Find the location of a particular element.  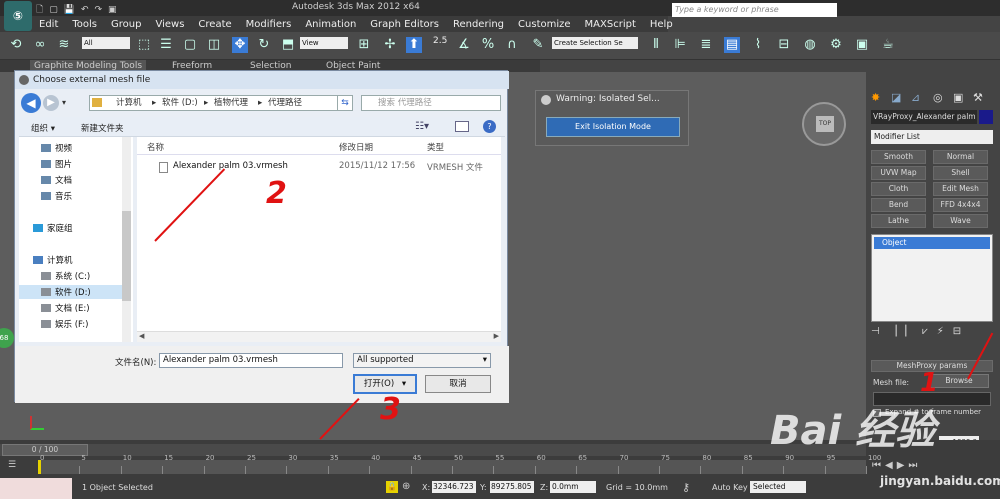

nav-item-2: 文档 is located at coordinates (70, 180).